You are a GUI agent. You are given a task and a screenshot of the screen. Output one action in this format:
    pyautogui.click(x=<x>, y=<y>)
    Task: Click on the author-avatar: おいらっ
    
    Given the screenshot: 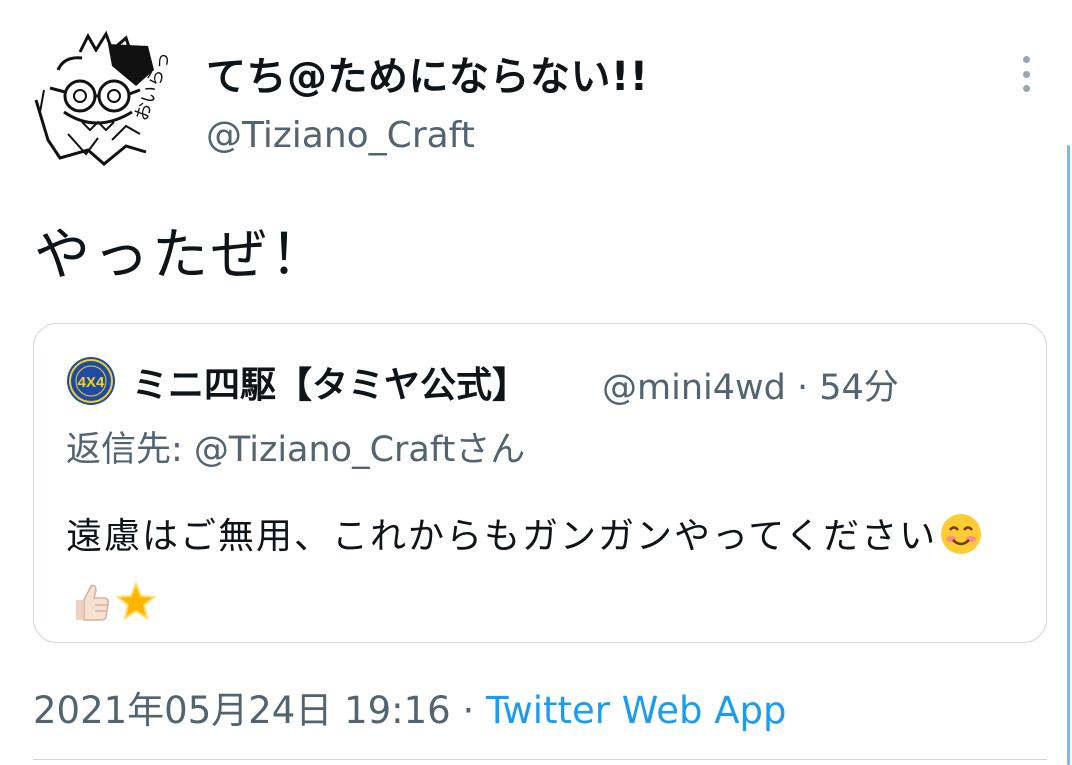 What is the action you would take?
    pyautogui.click(x=103, y=100)
    